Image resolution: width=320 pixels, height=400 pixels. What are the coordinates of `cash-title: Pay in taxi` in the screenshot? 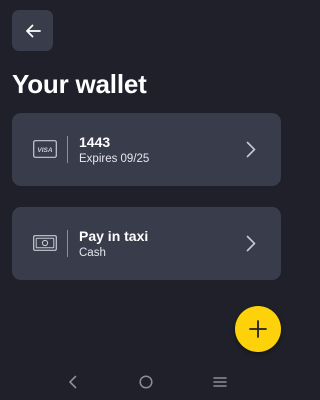 It's located at (114, 236).